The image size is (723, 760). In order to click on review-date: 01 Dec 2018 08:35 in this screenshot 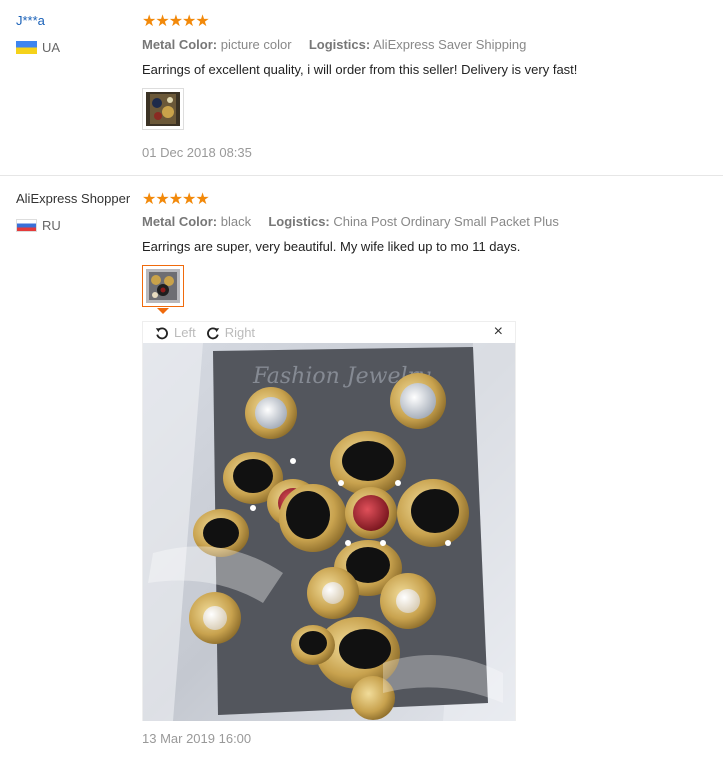, I will do `click(197, 152)`.